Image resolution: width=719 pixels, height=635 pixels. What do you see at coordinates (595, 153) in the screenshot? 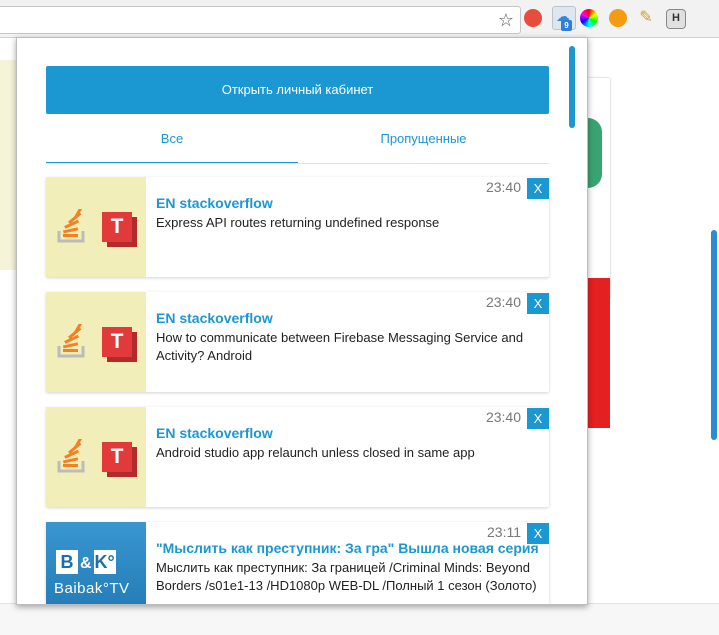
I see `background-green-shape` at bounding box center [595, 153].